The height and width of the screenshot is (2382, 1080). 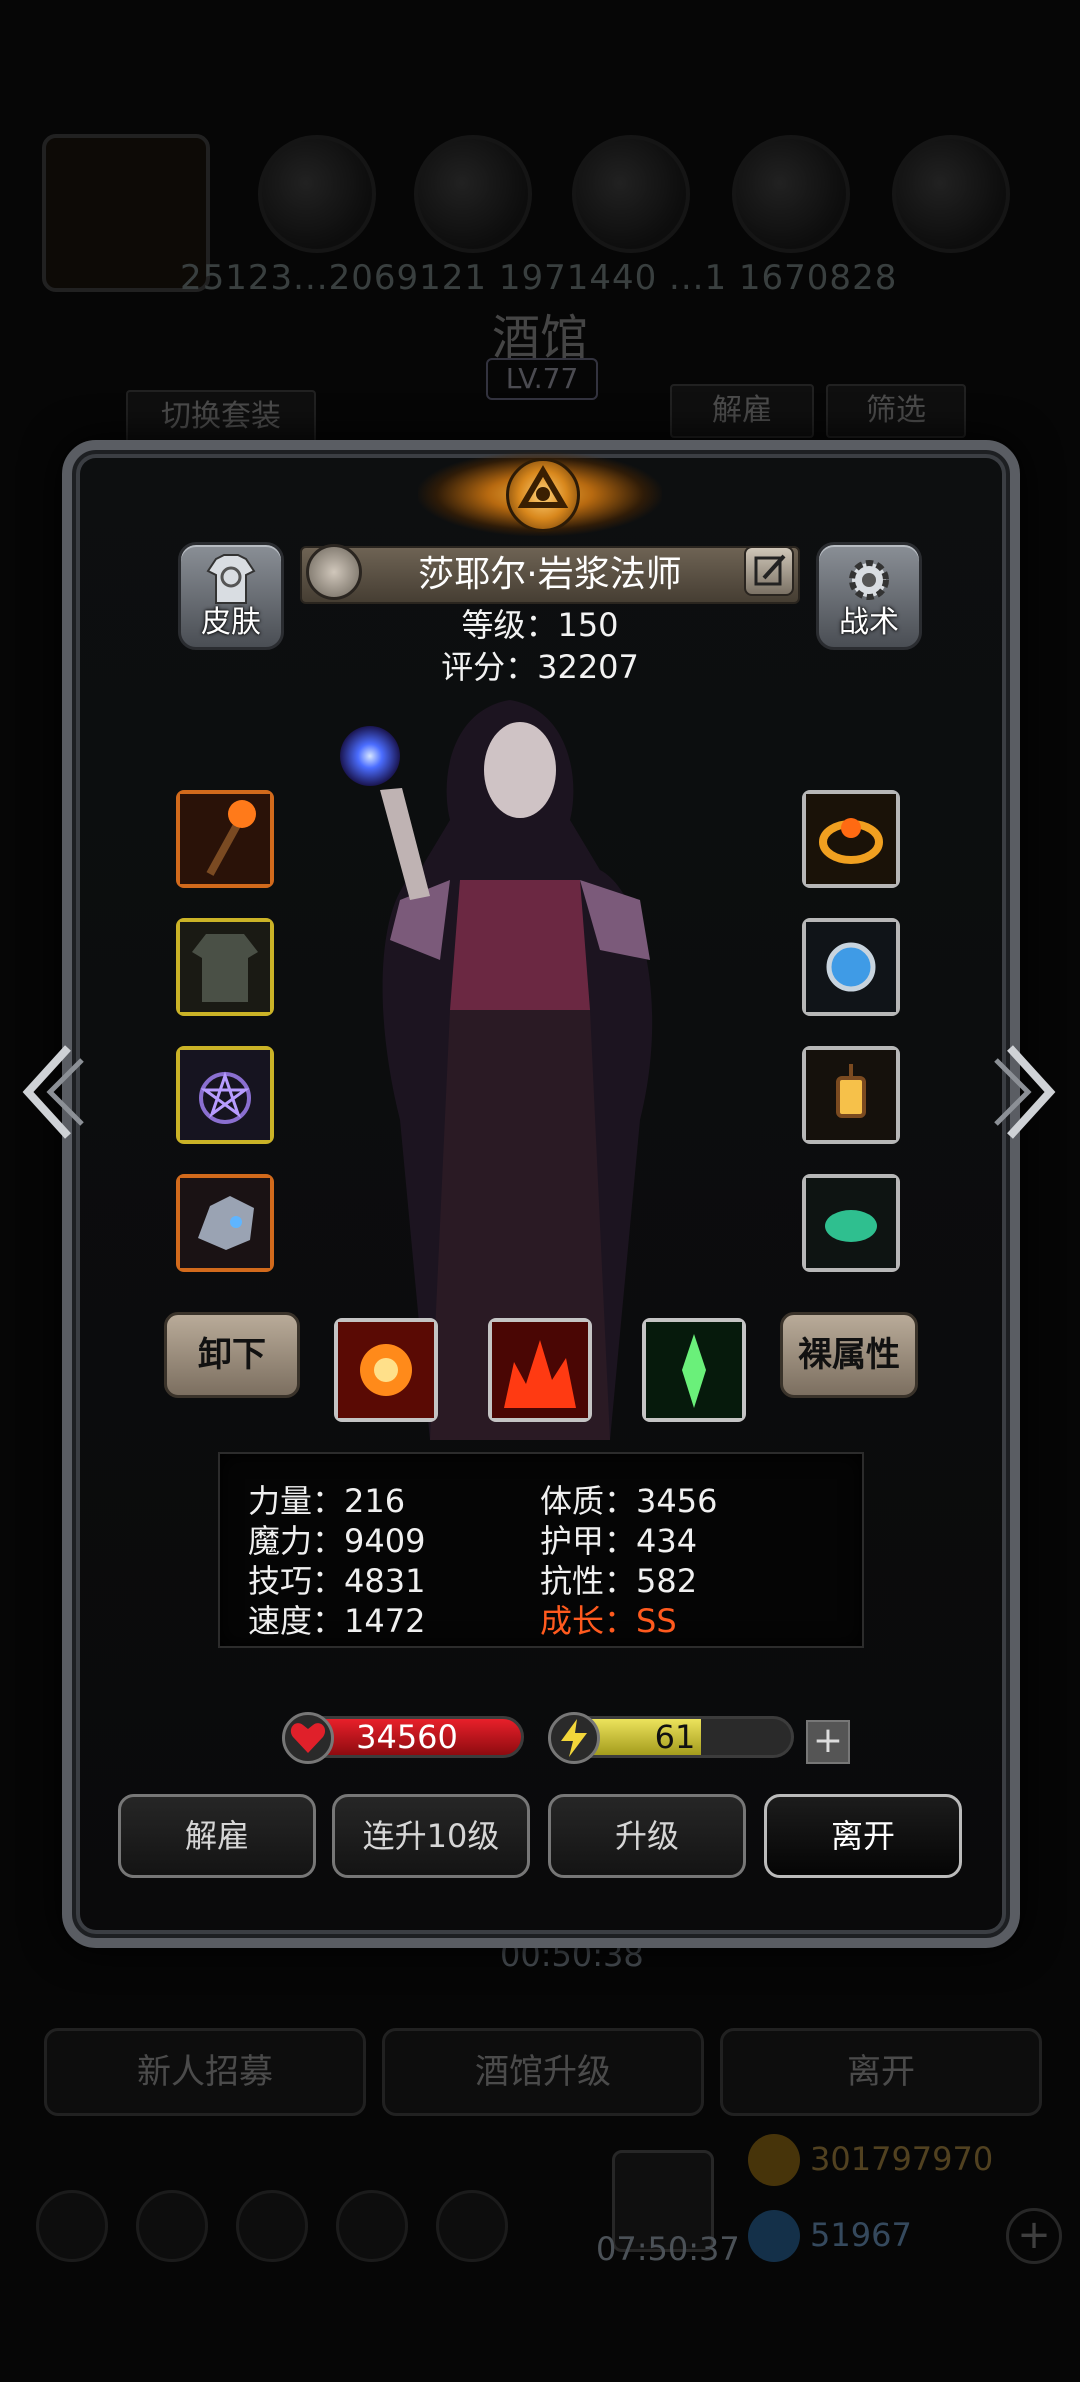 I want to click on green-crystal-icon, so click(x=694, y=1370).